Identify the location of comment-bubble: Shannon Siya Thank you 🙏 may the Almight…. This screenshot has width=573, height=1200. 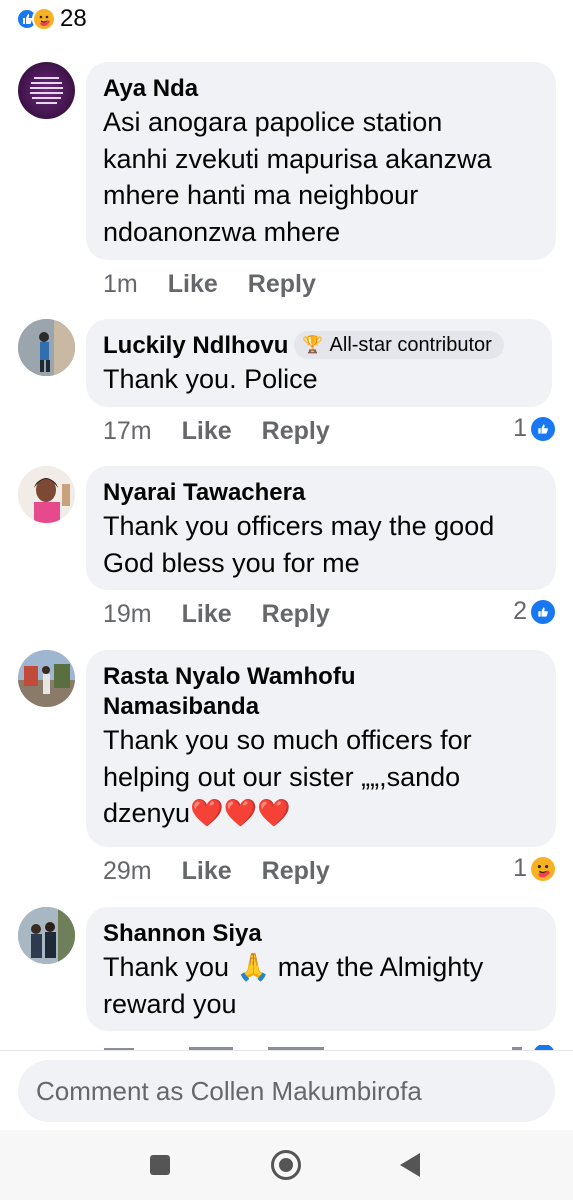
(321, 969).